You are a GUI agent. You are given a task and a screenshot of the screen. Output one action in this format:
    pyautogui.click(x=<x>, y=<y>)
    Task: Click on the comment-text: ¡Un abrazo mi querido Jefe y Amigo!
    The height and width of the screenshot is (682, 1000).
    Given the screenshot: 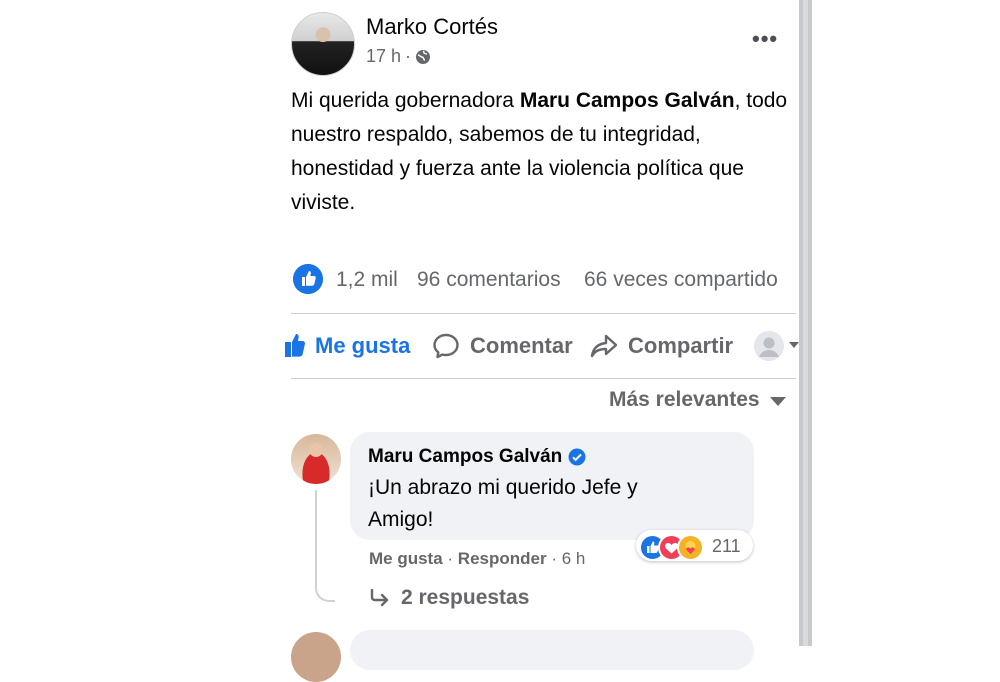 What is the action you would take?
    pyautogui.click(x=503, y=503)
    